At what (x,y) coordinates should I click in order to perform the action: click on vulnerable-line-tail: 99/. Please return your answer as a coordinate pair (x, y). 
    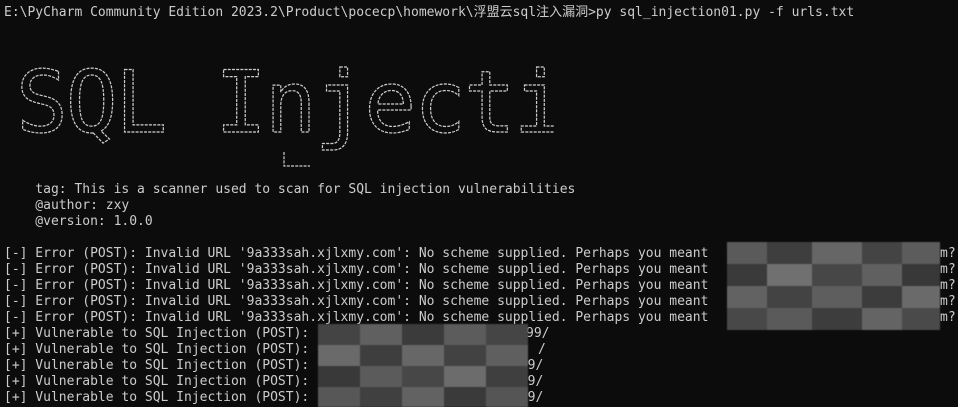
    Looking at the image, I should click on (538, 333).